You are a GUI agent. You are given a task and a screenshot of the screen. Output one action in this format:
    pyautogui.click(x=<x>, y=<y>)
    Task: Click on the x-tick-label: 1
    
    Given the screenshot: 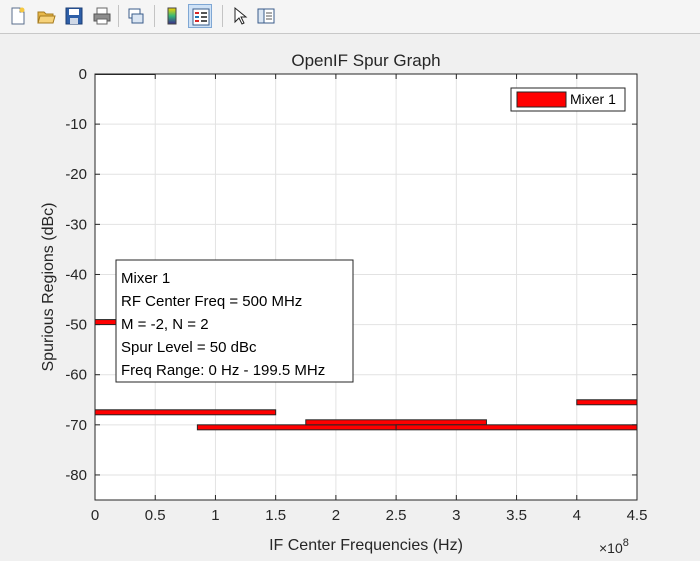 What is the action you would take?
    pyautogui.click(x=215, y=515)
    